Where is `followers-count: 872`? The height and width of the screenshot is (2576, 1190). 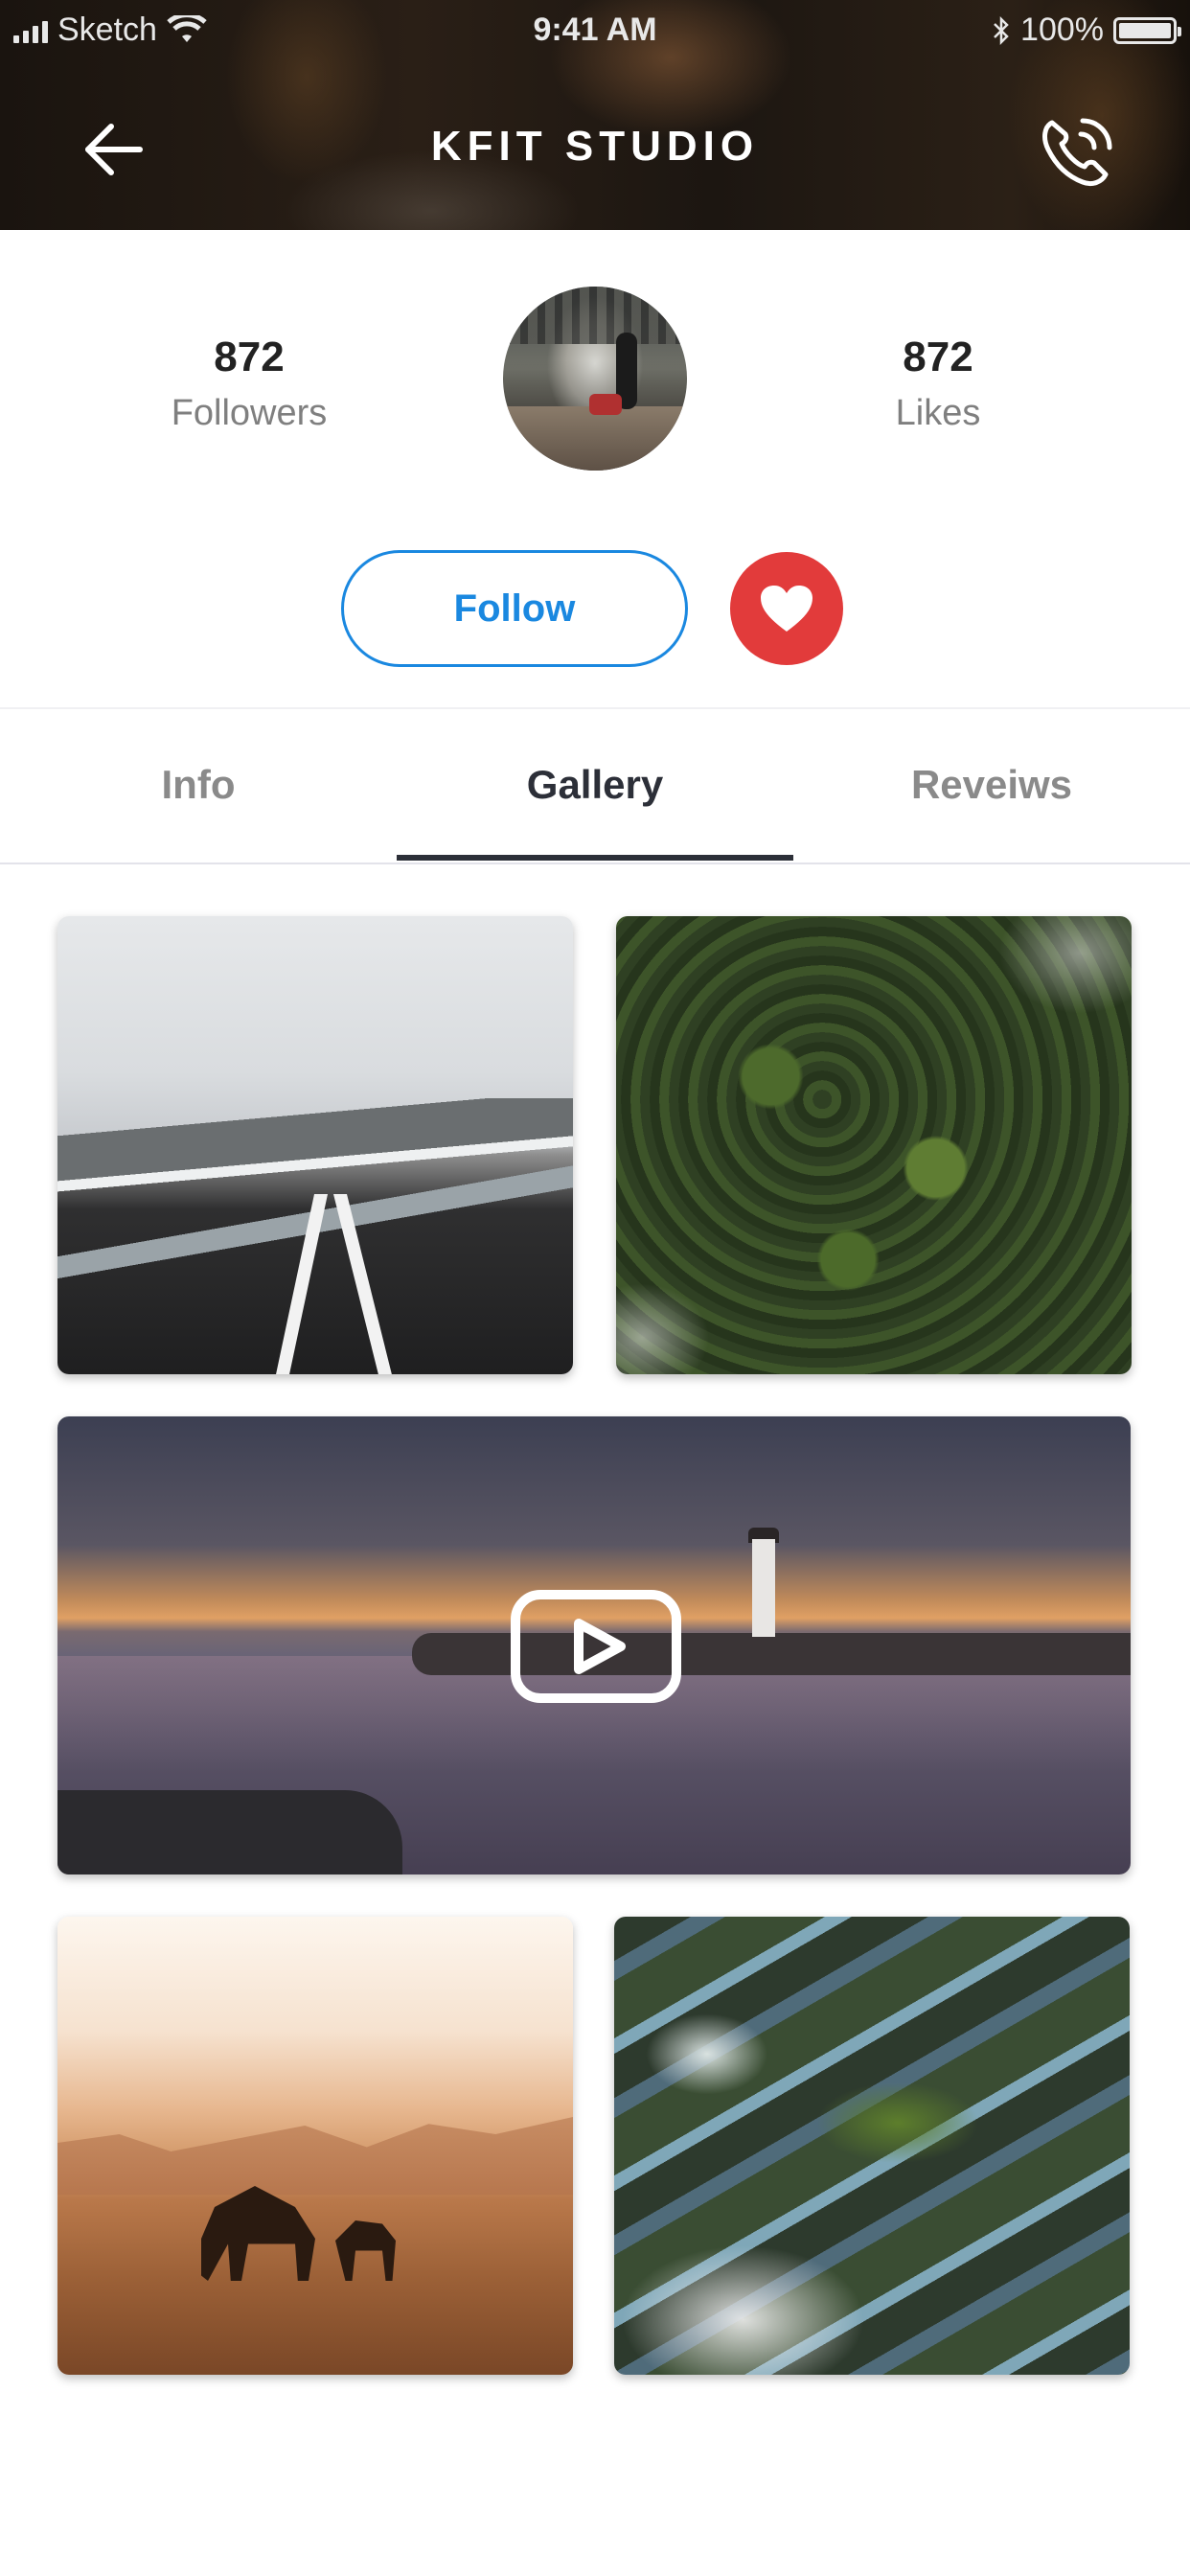
followers-count: 872 is located at coordinates (250, 357).